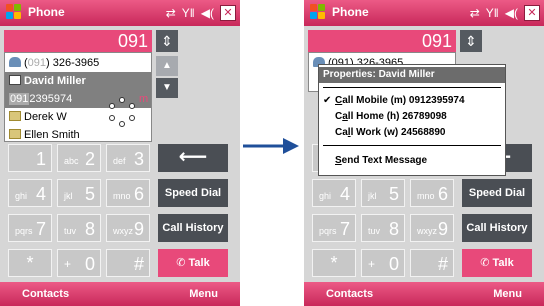  I want to click on key-2: abc2, so click(79, 158).